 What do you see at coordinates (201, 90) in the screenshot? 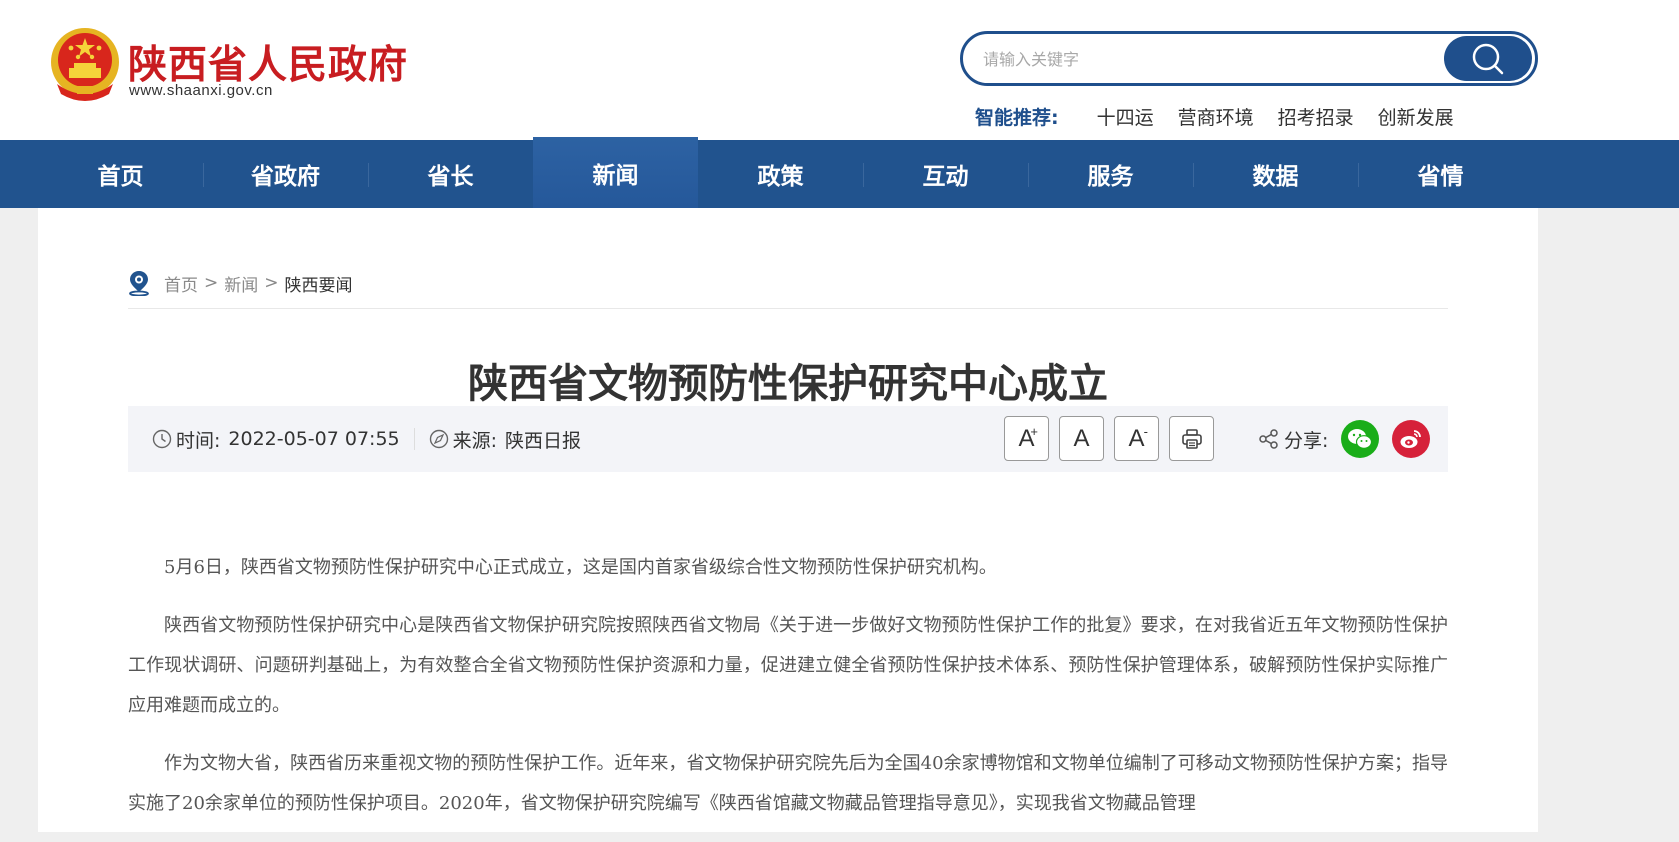
I see `site-url: www.shaanxi.gov.cn` at bounding box center [201, 90].